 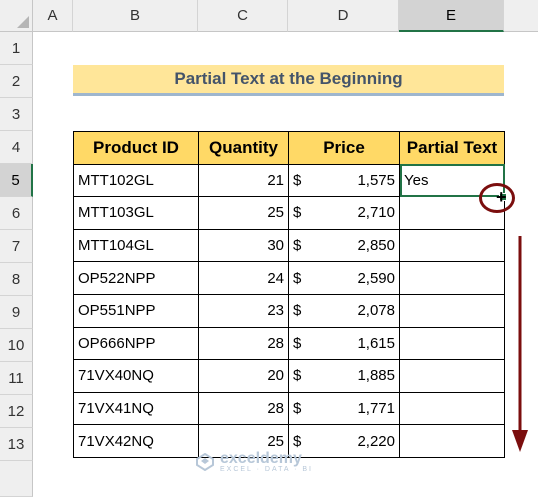 I want to click on table-row: 71VX41NQ 28 $1,771, so click(x=289, y=408).